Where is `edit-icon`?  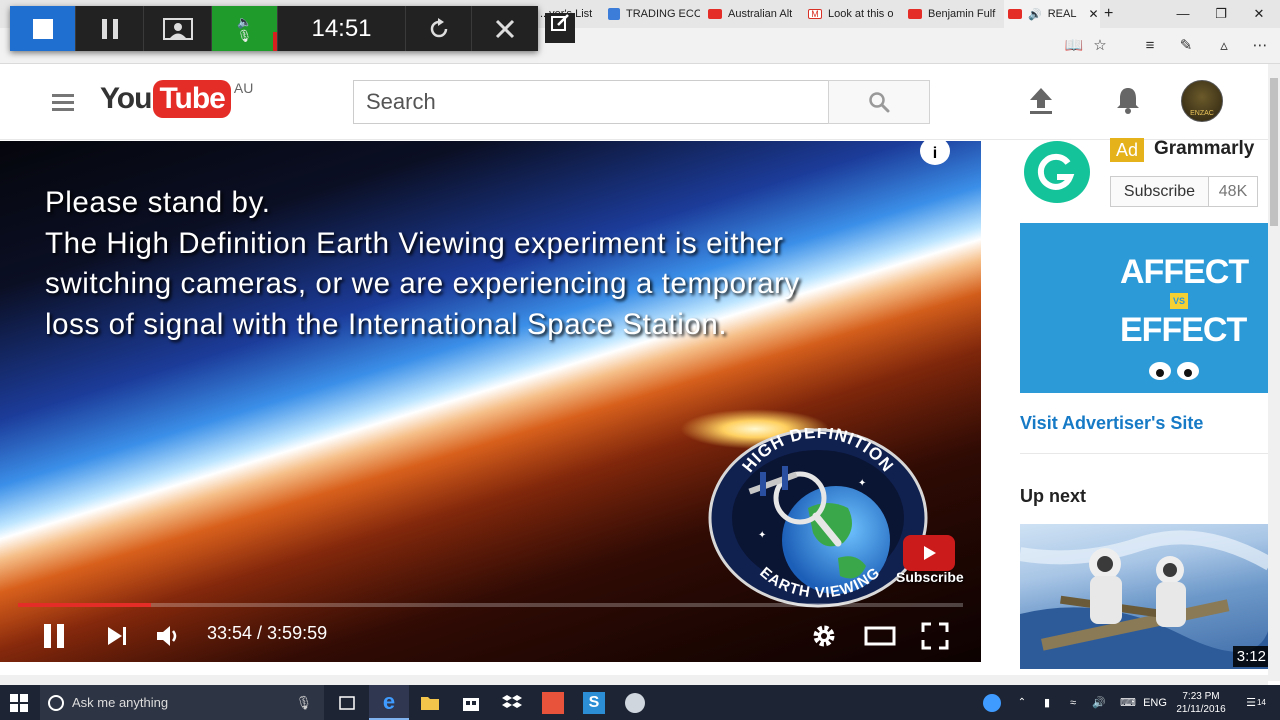
edit-icon is located at coordinates (560, 22).